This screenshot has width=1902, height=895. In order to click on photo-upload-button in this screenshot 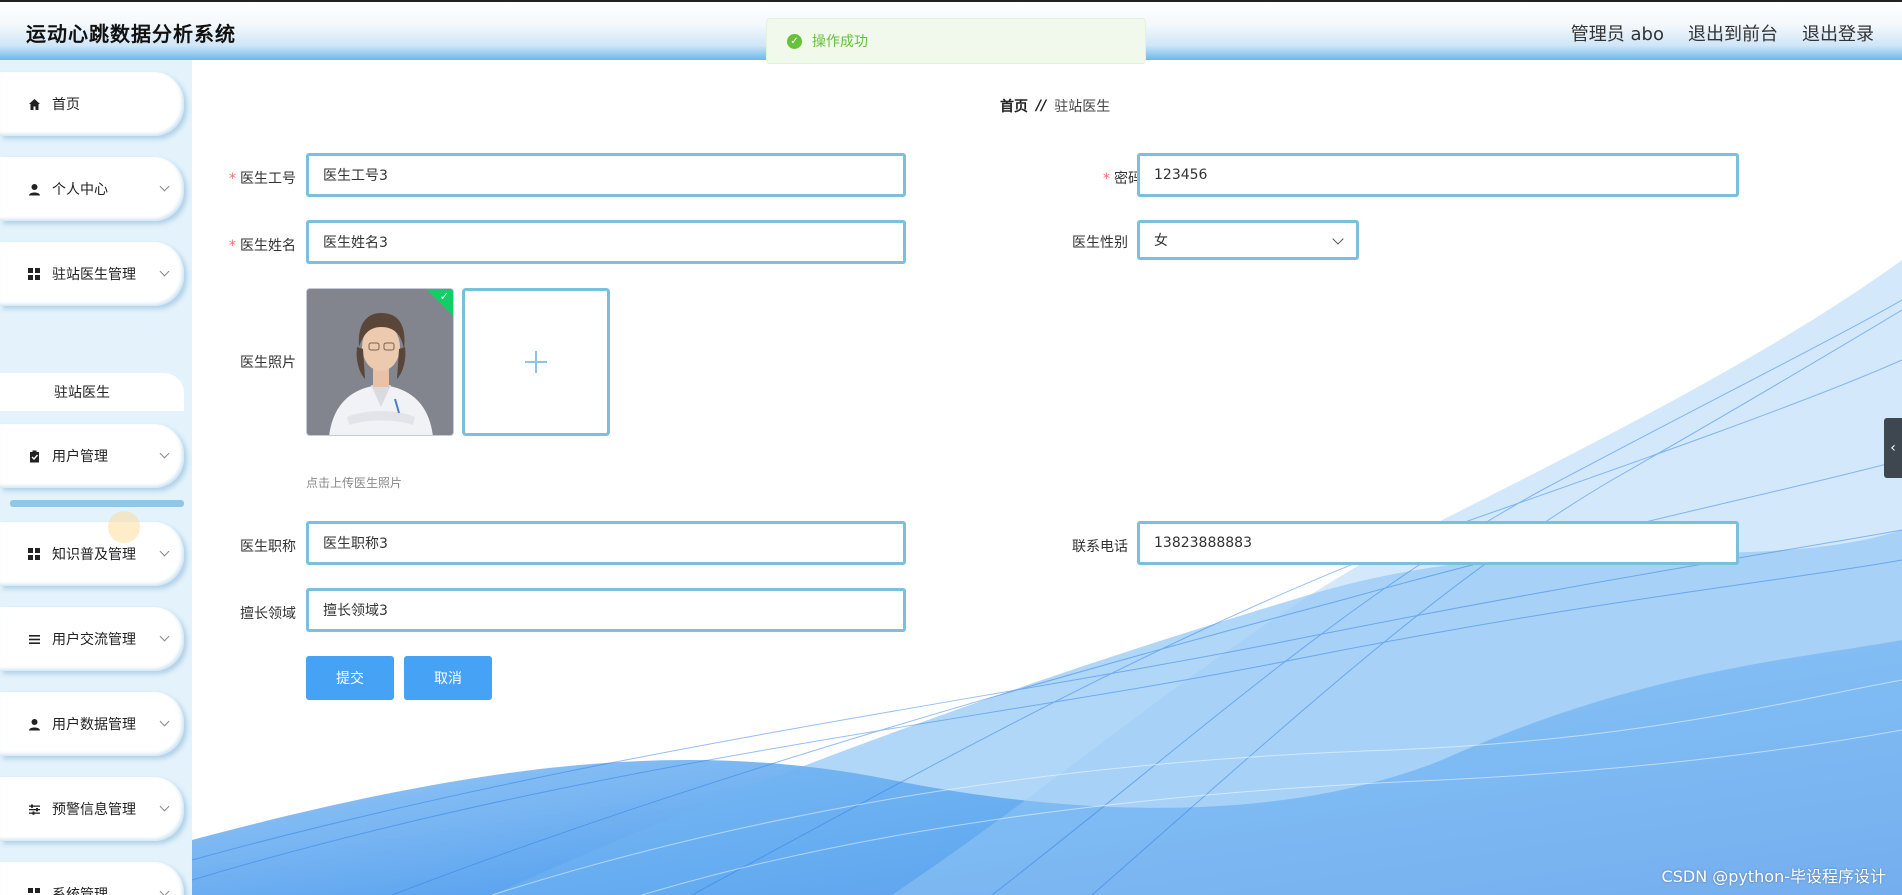, I will do `click(536, 362)`.